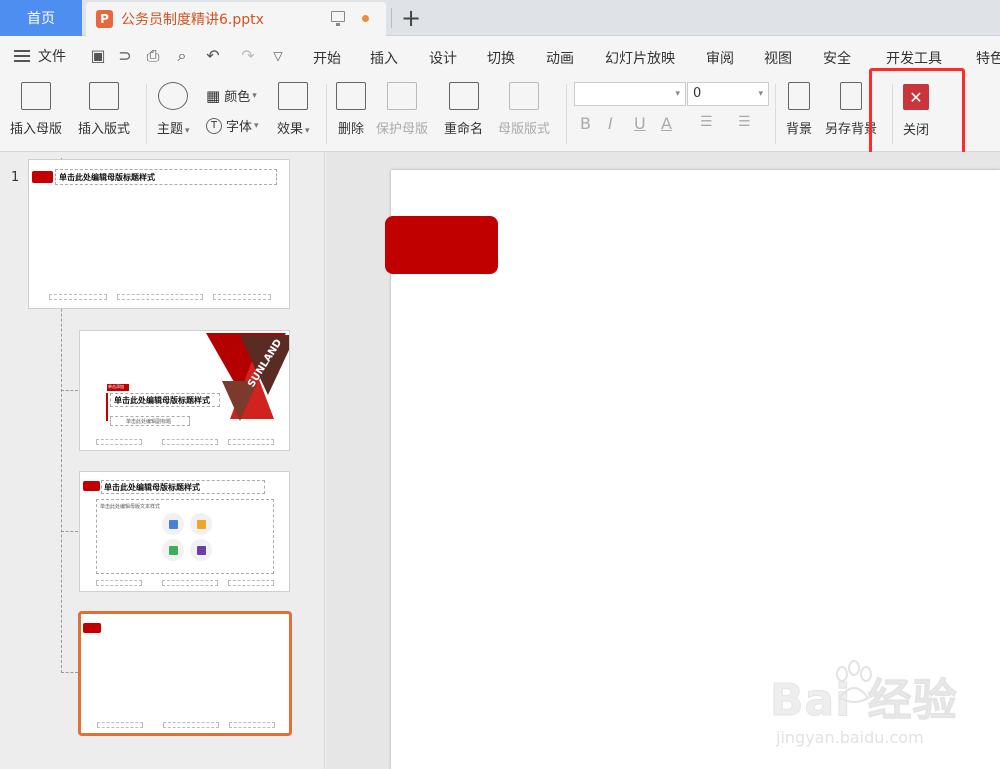 The width and height of the screenshot is (1000, 769). Describe the element at coordinates (851, 96) in the screenshot. I see `save-background-icon` at that location.